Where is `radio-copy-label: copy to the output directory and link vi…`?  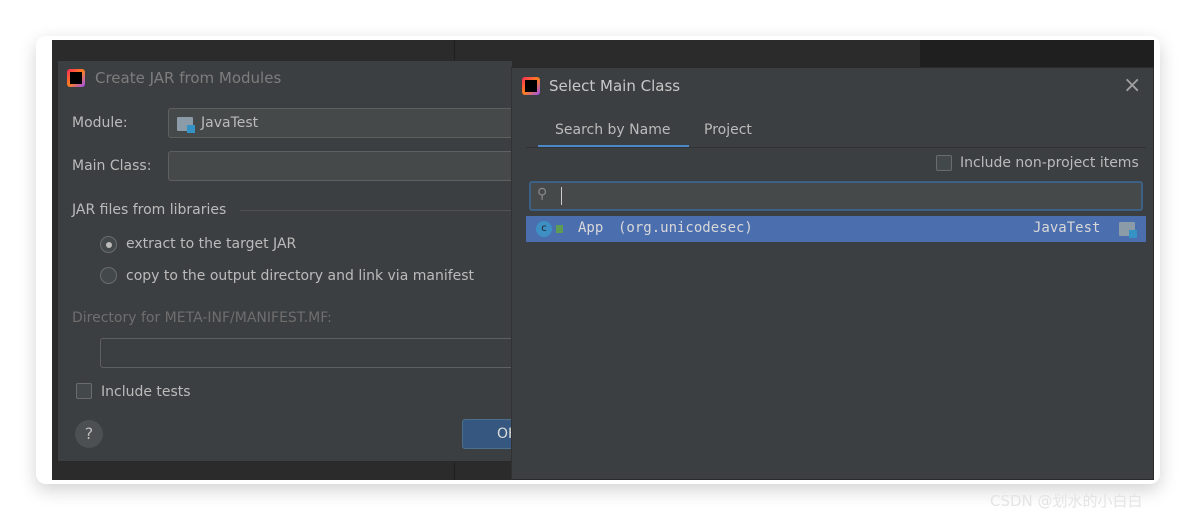 radio-copy-label: copy to the output directory and link vi… is located at coordinates (300, 276).